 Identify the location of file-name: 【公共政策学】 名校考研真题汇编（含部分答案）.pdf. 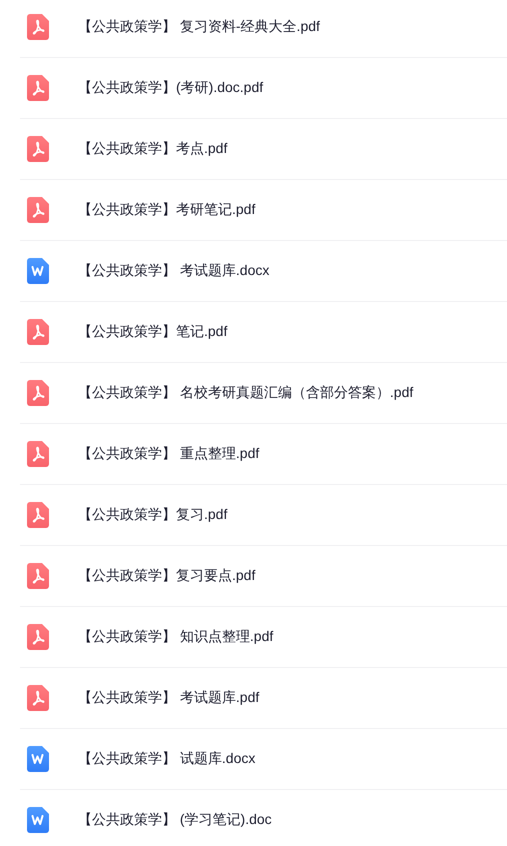
(246, 393).